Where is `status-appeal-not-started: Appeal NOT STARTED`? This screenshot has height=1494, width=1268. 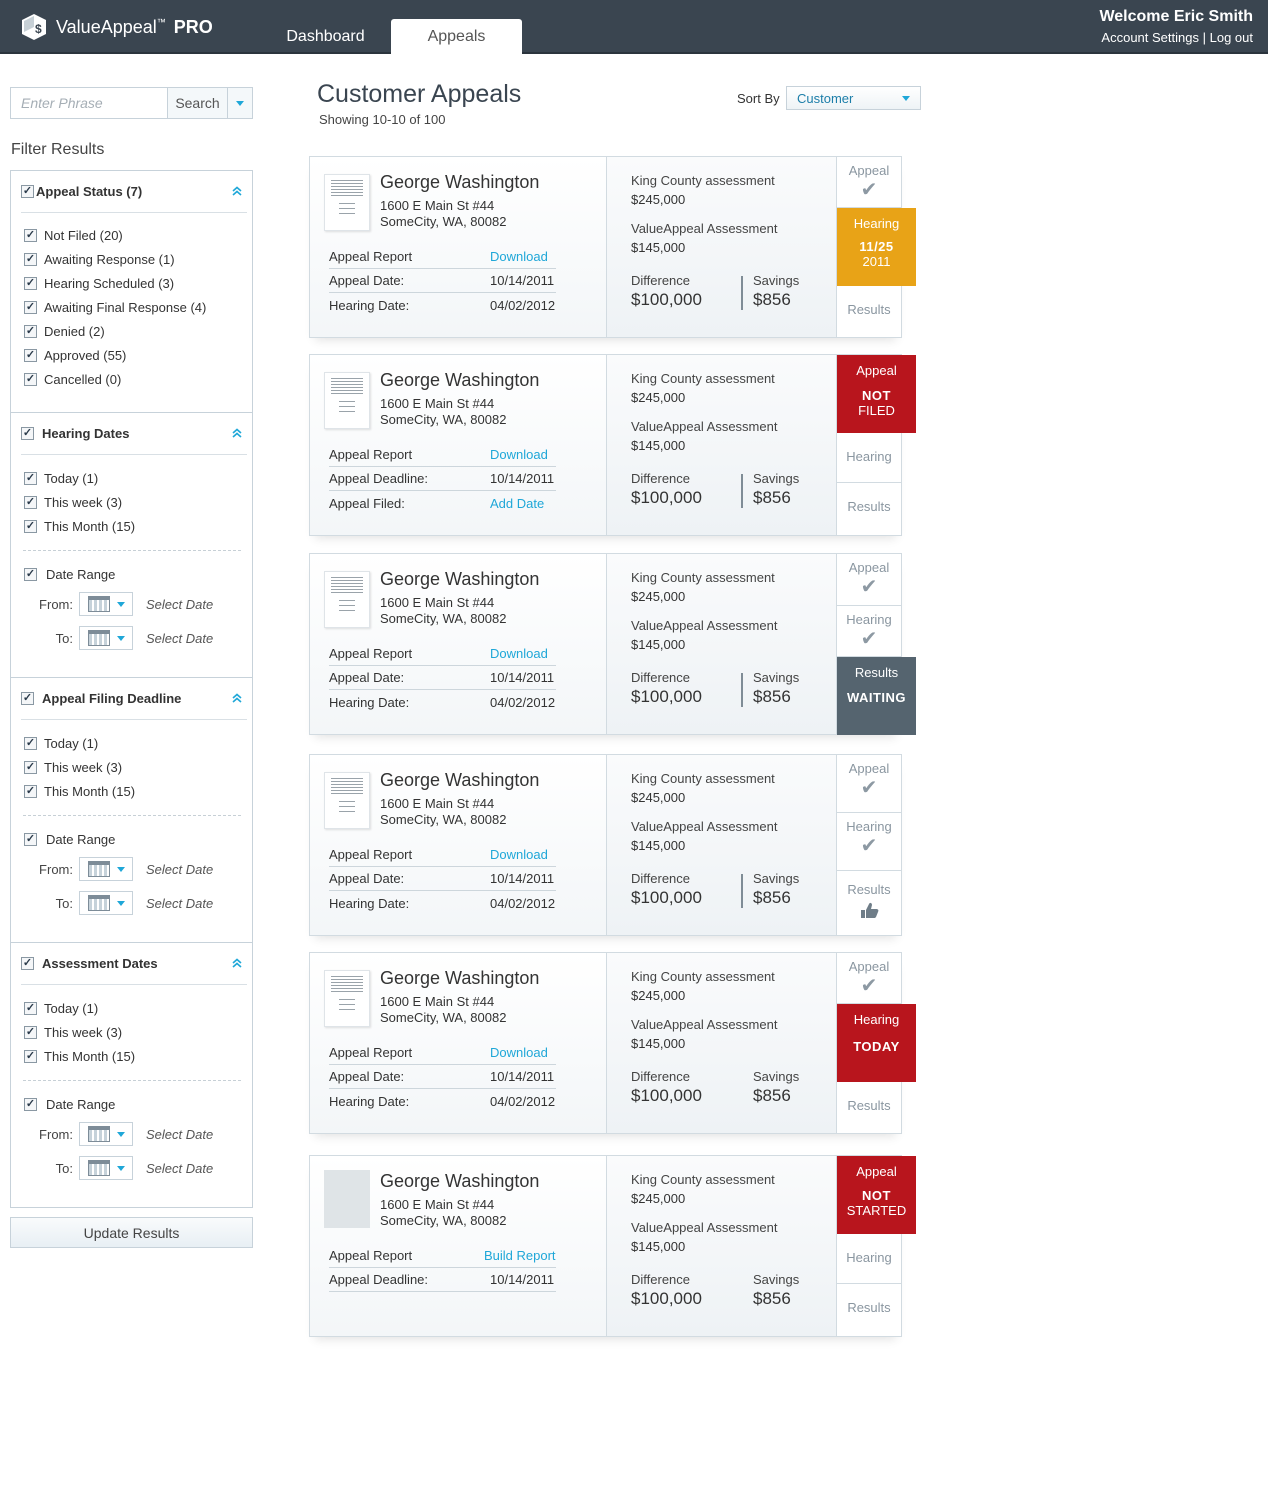
status-appeal-not-started: Appeal NOT STARTED is located at coordinates (876, 1195).